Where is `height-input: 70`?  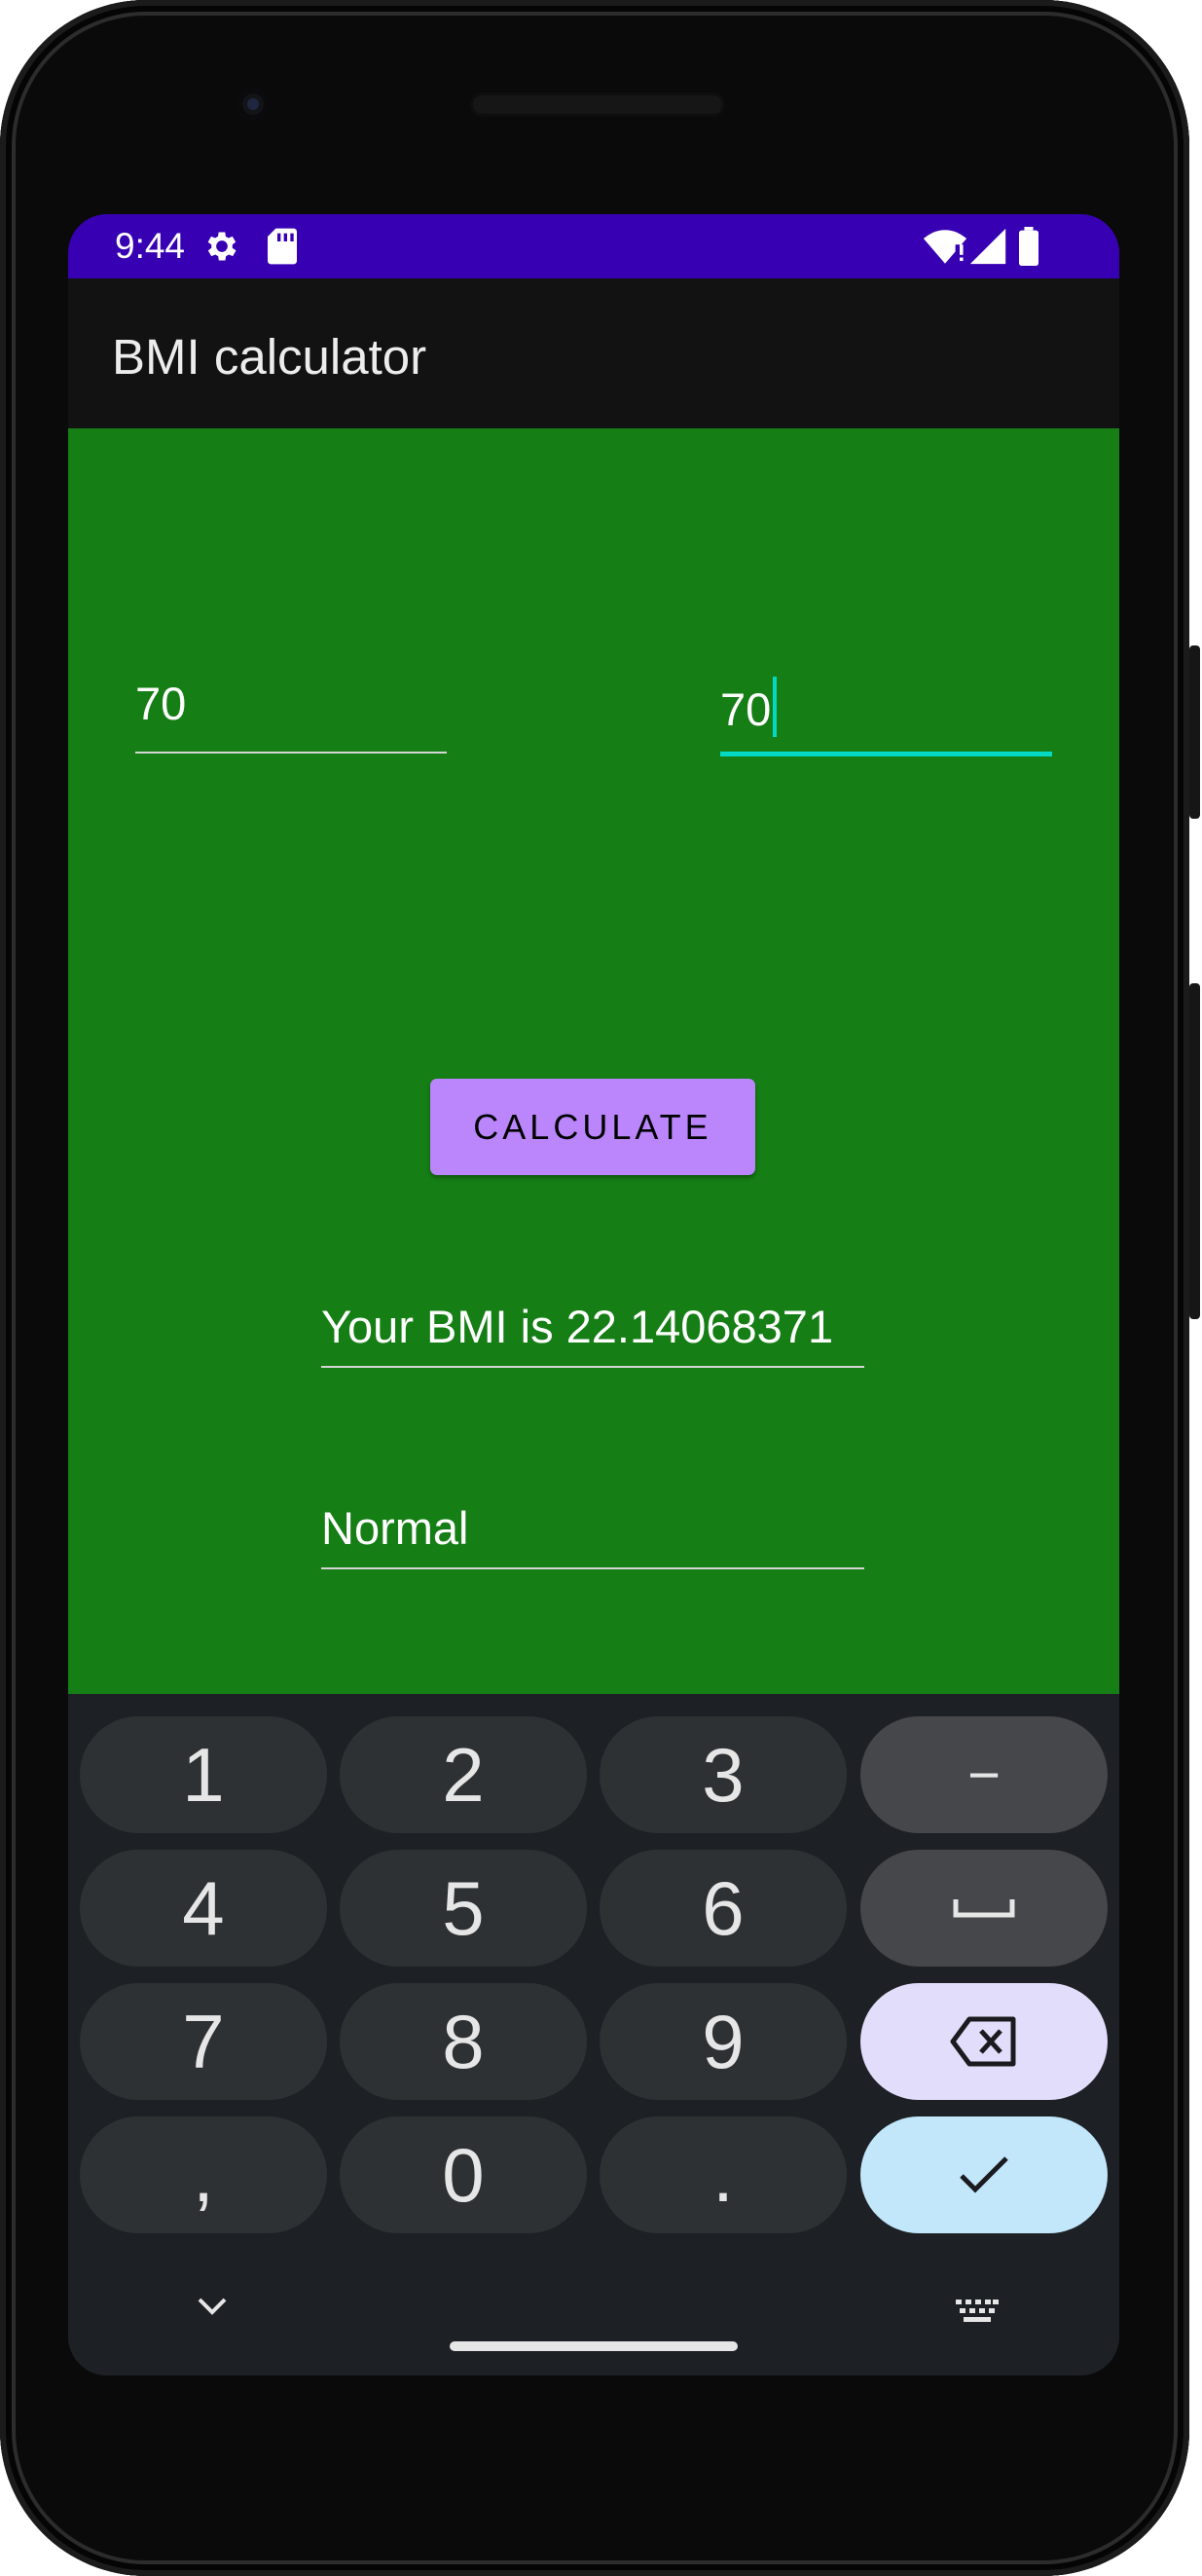 height-input: 70 is located at coordinates (291, 715).